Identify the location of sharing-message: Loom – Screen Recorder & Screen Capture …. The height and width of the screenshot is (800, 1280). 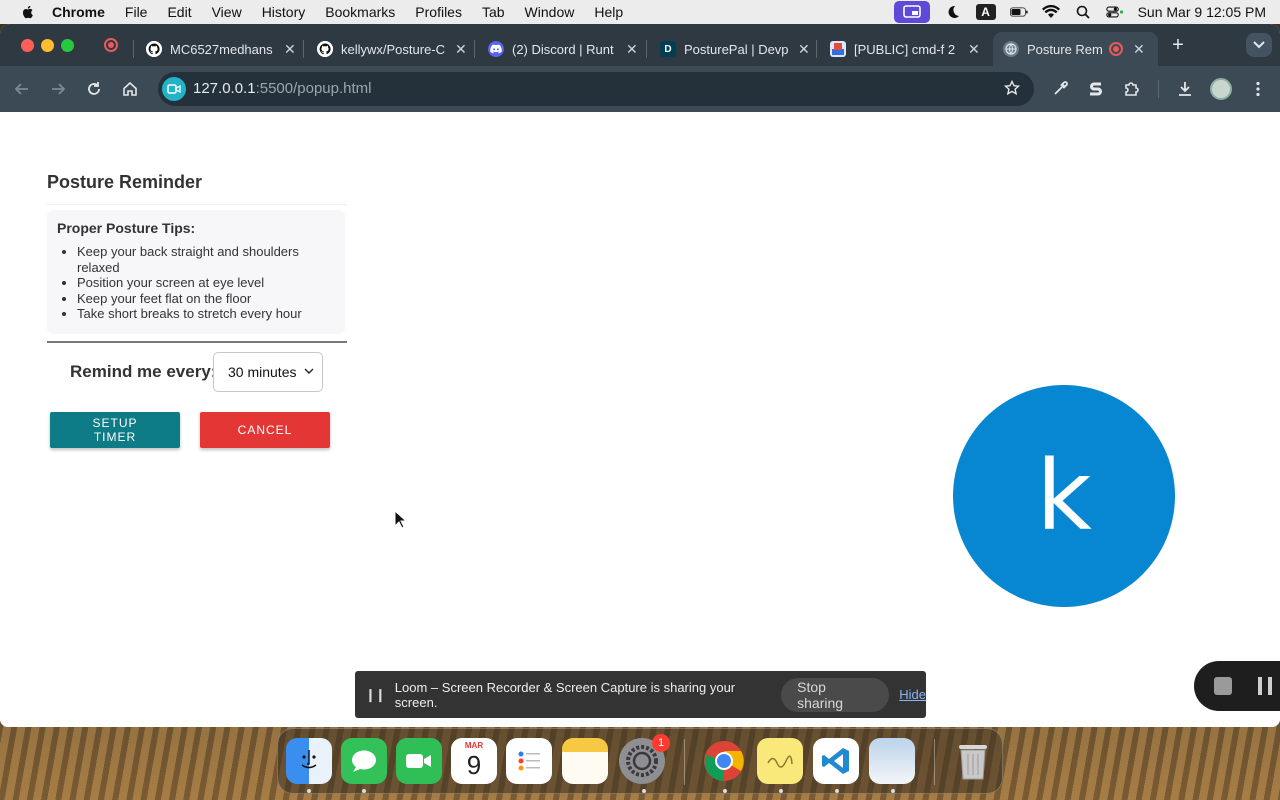
(565, 694).